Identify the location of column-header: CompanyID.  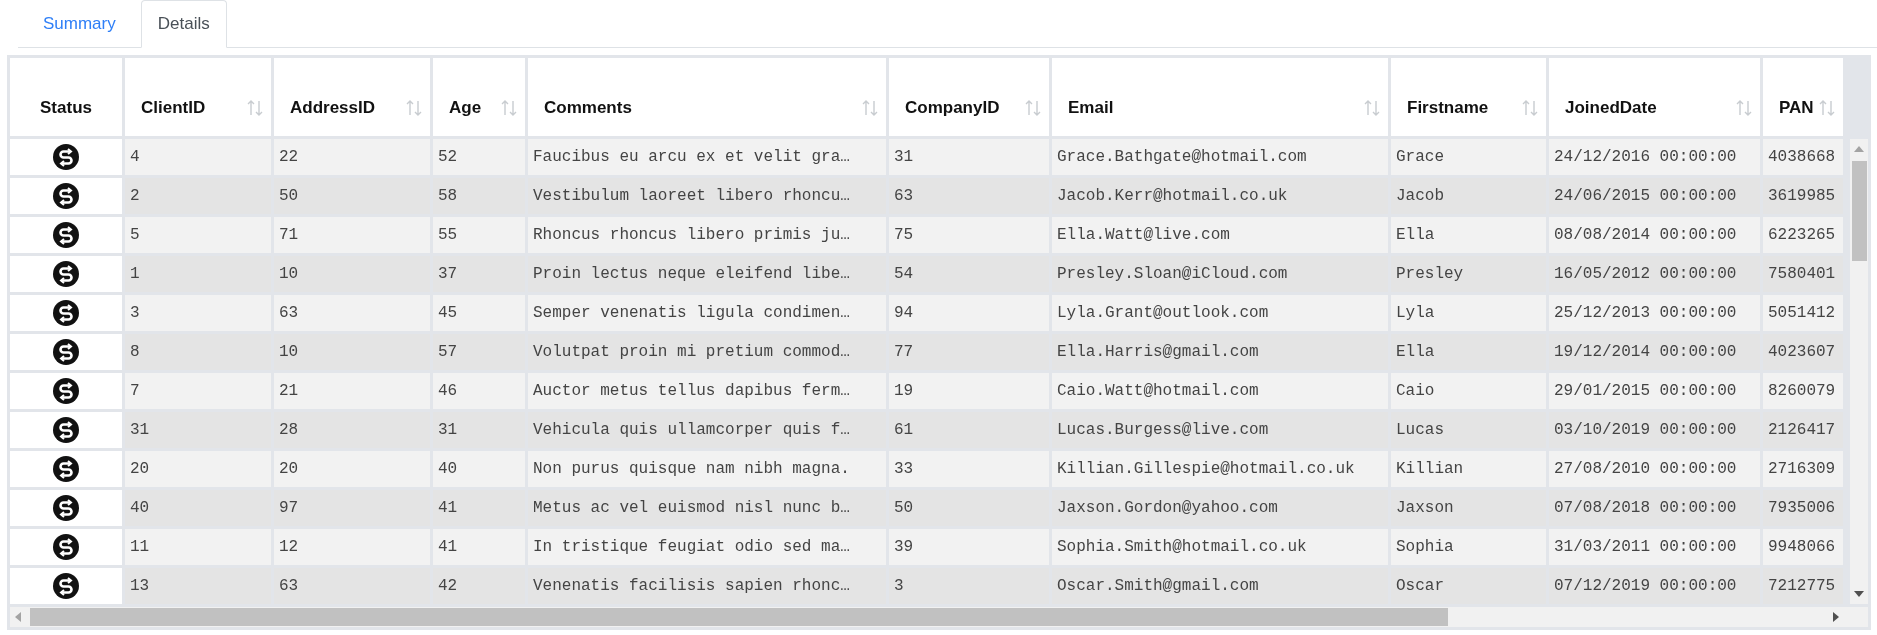
(969, 97).